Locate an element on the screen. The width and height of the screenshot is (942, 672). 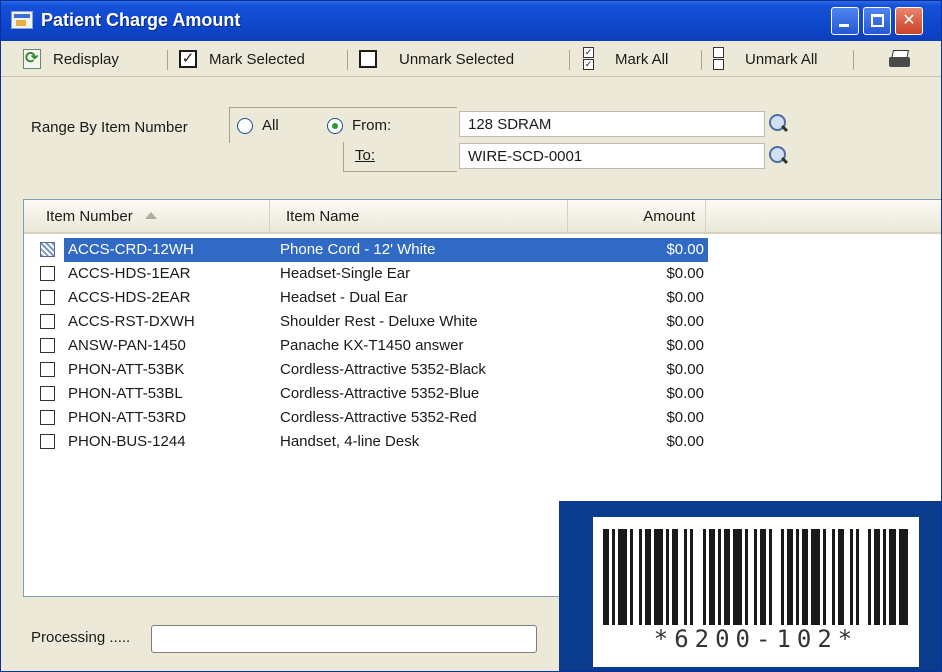
item-number-cell: ACCS-CRD-12WH is located at coordinates (131, 249).